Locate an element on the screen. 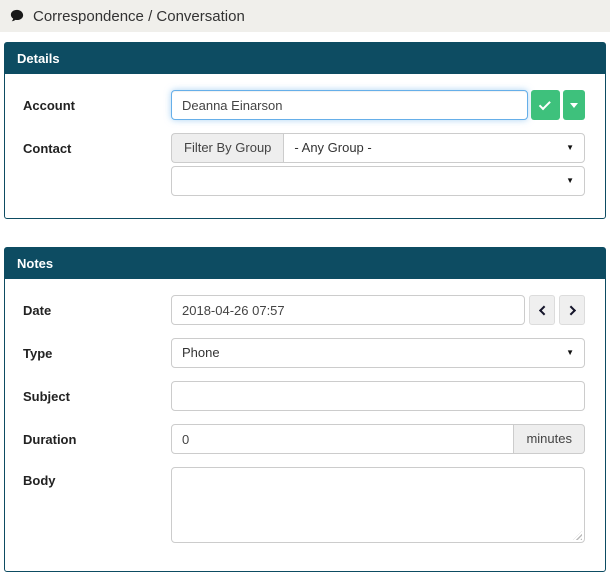  subject-input is located at coordinates (378, 396).